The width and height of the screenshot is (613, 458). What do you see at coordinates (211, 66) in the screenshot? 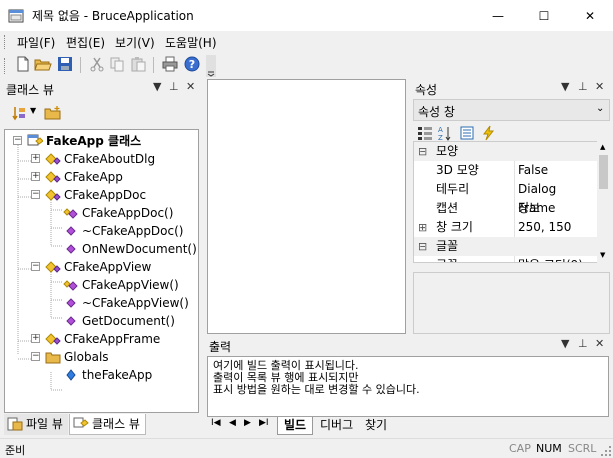
I see `toolbar-overflow-button` at bounding box center [211, 66].